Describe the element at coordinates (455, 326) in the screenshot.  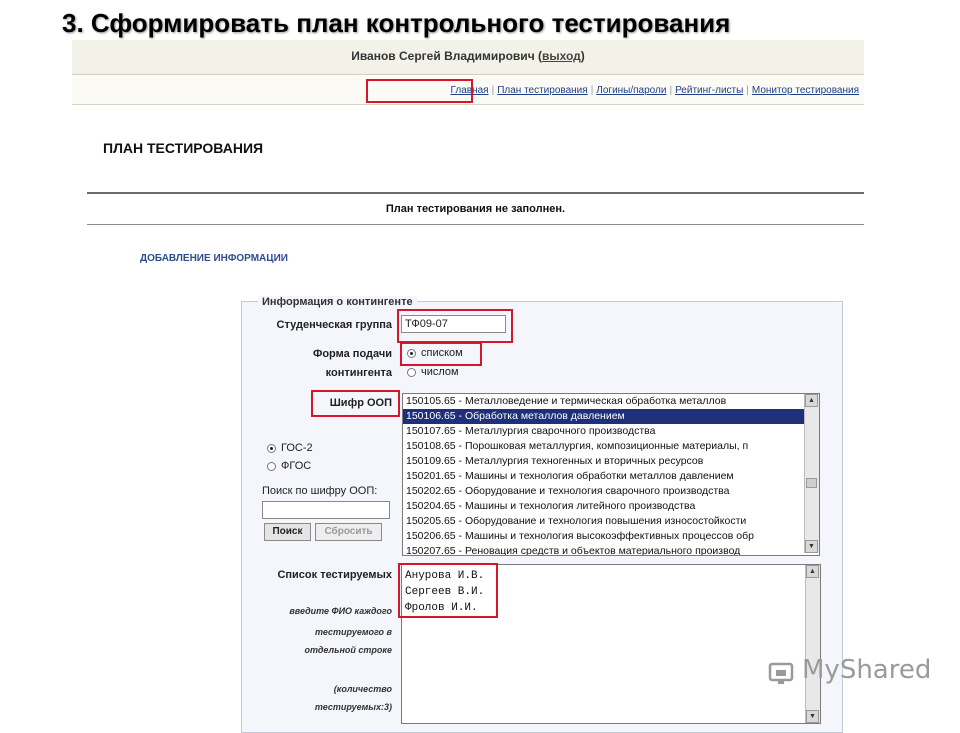
I see `highlight-group-input` at that location.